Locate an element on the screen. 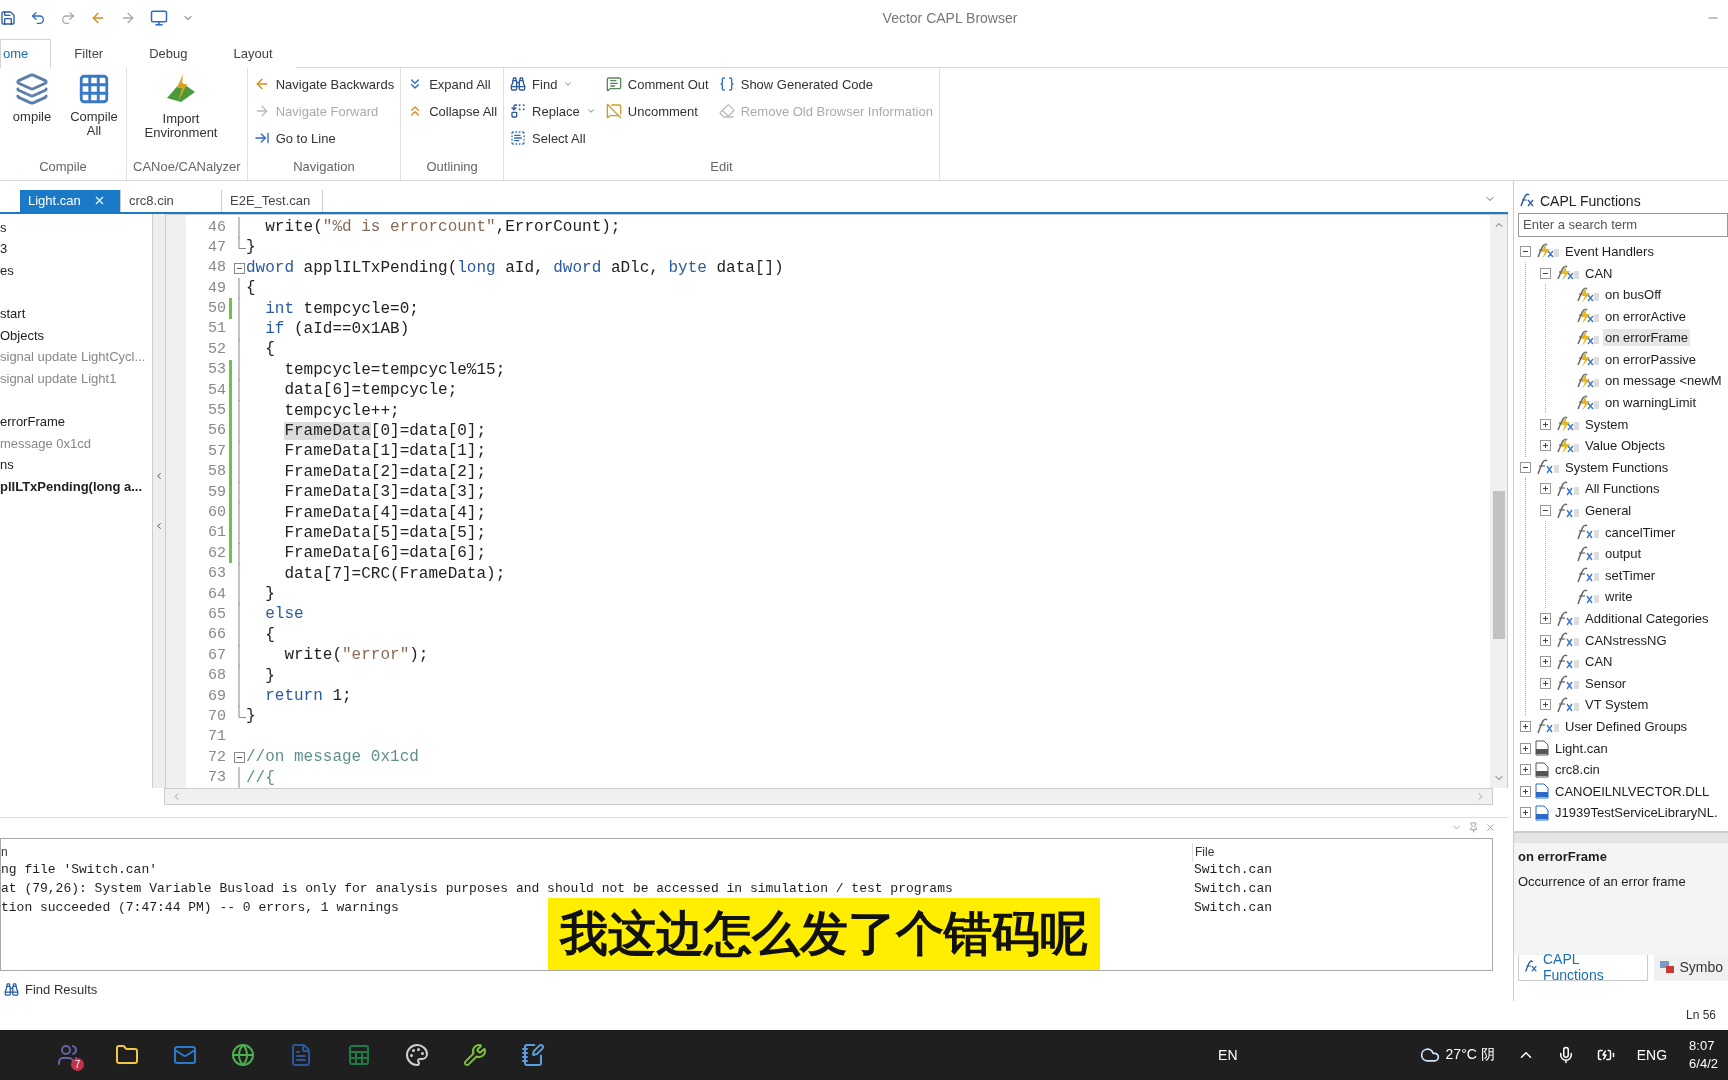  tree-item: on errorFrame is located at coordinates (1647, 338).